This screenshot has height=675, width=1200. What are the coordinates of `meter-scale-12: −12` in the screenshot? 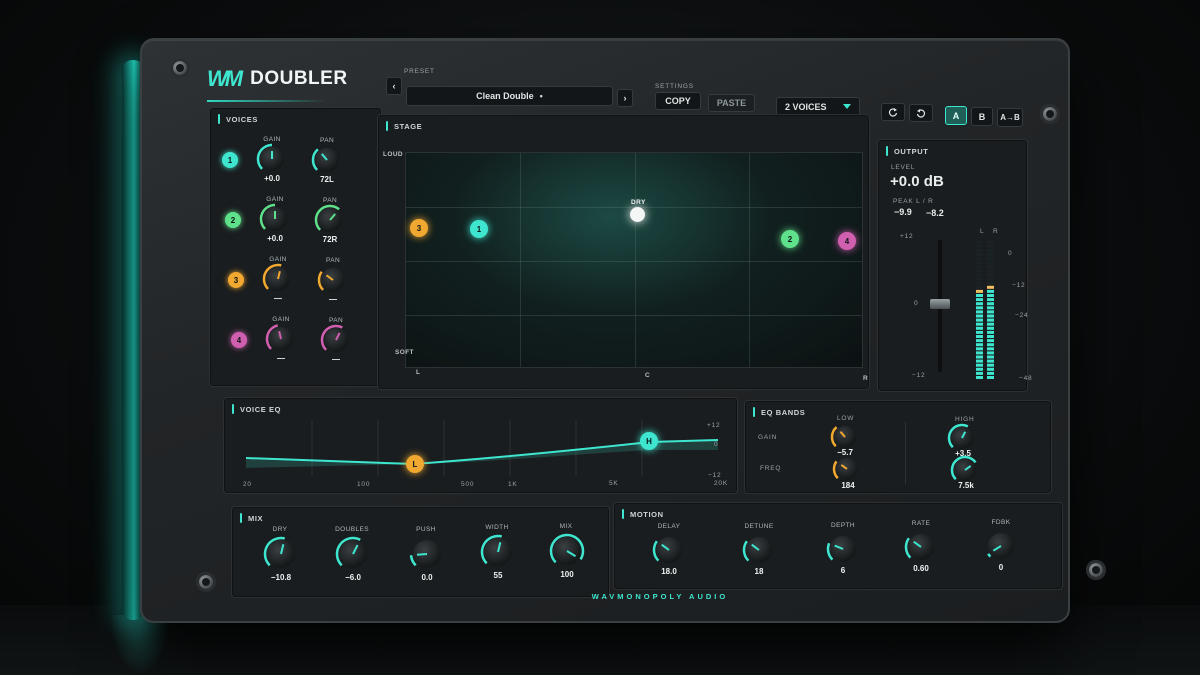 It's located at (1019, 285).